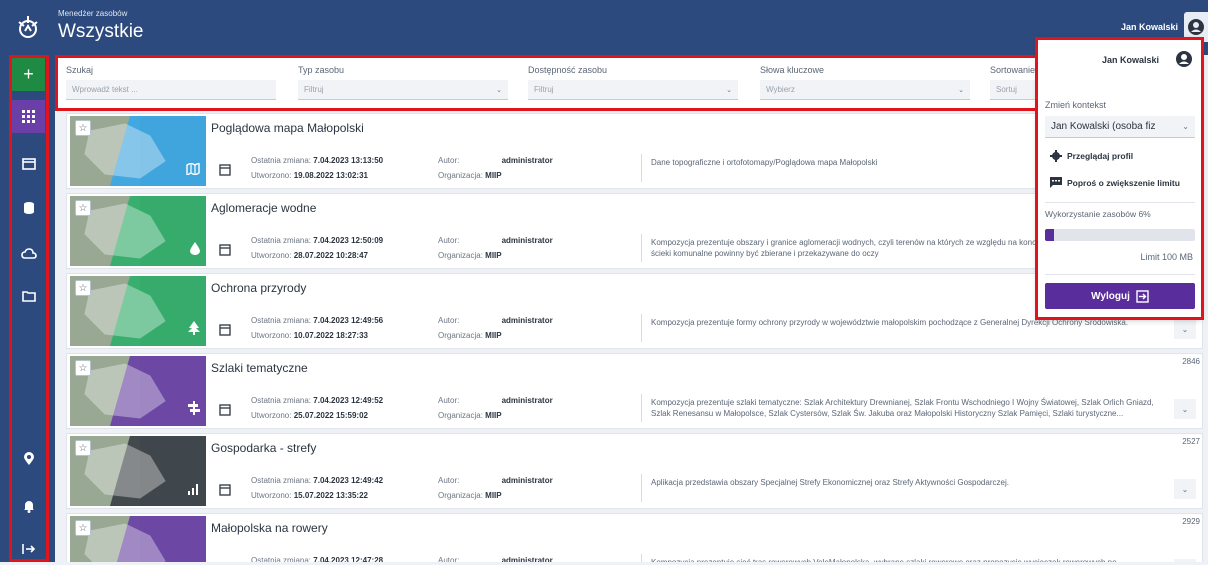  Describe the element at coordinates (317, 160) in the screenshot. I see `meta-last-change: Ostatnia zmiana: 7.04.2023 13:13:50` at that location.